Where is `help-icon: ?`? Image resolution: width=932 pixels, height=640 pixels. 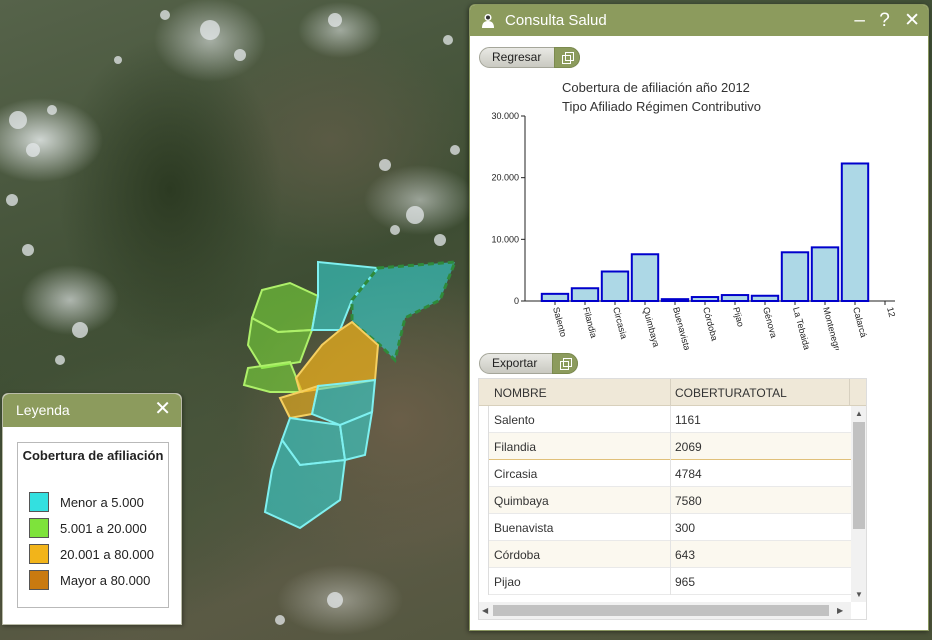 help-icon: ? is located at coordinates (884, 20).